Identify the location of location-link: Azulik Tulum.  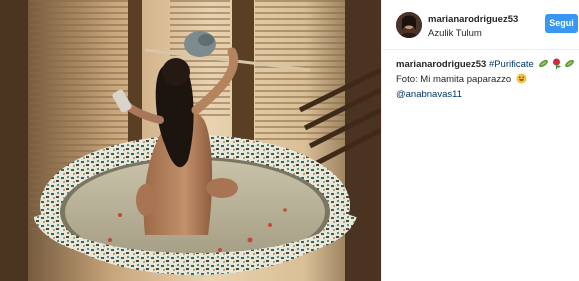
(455, 33).